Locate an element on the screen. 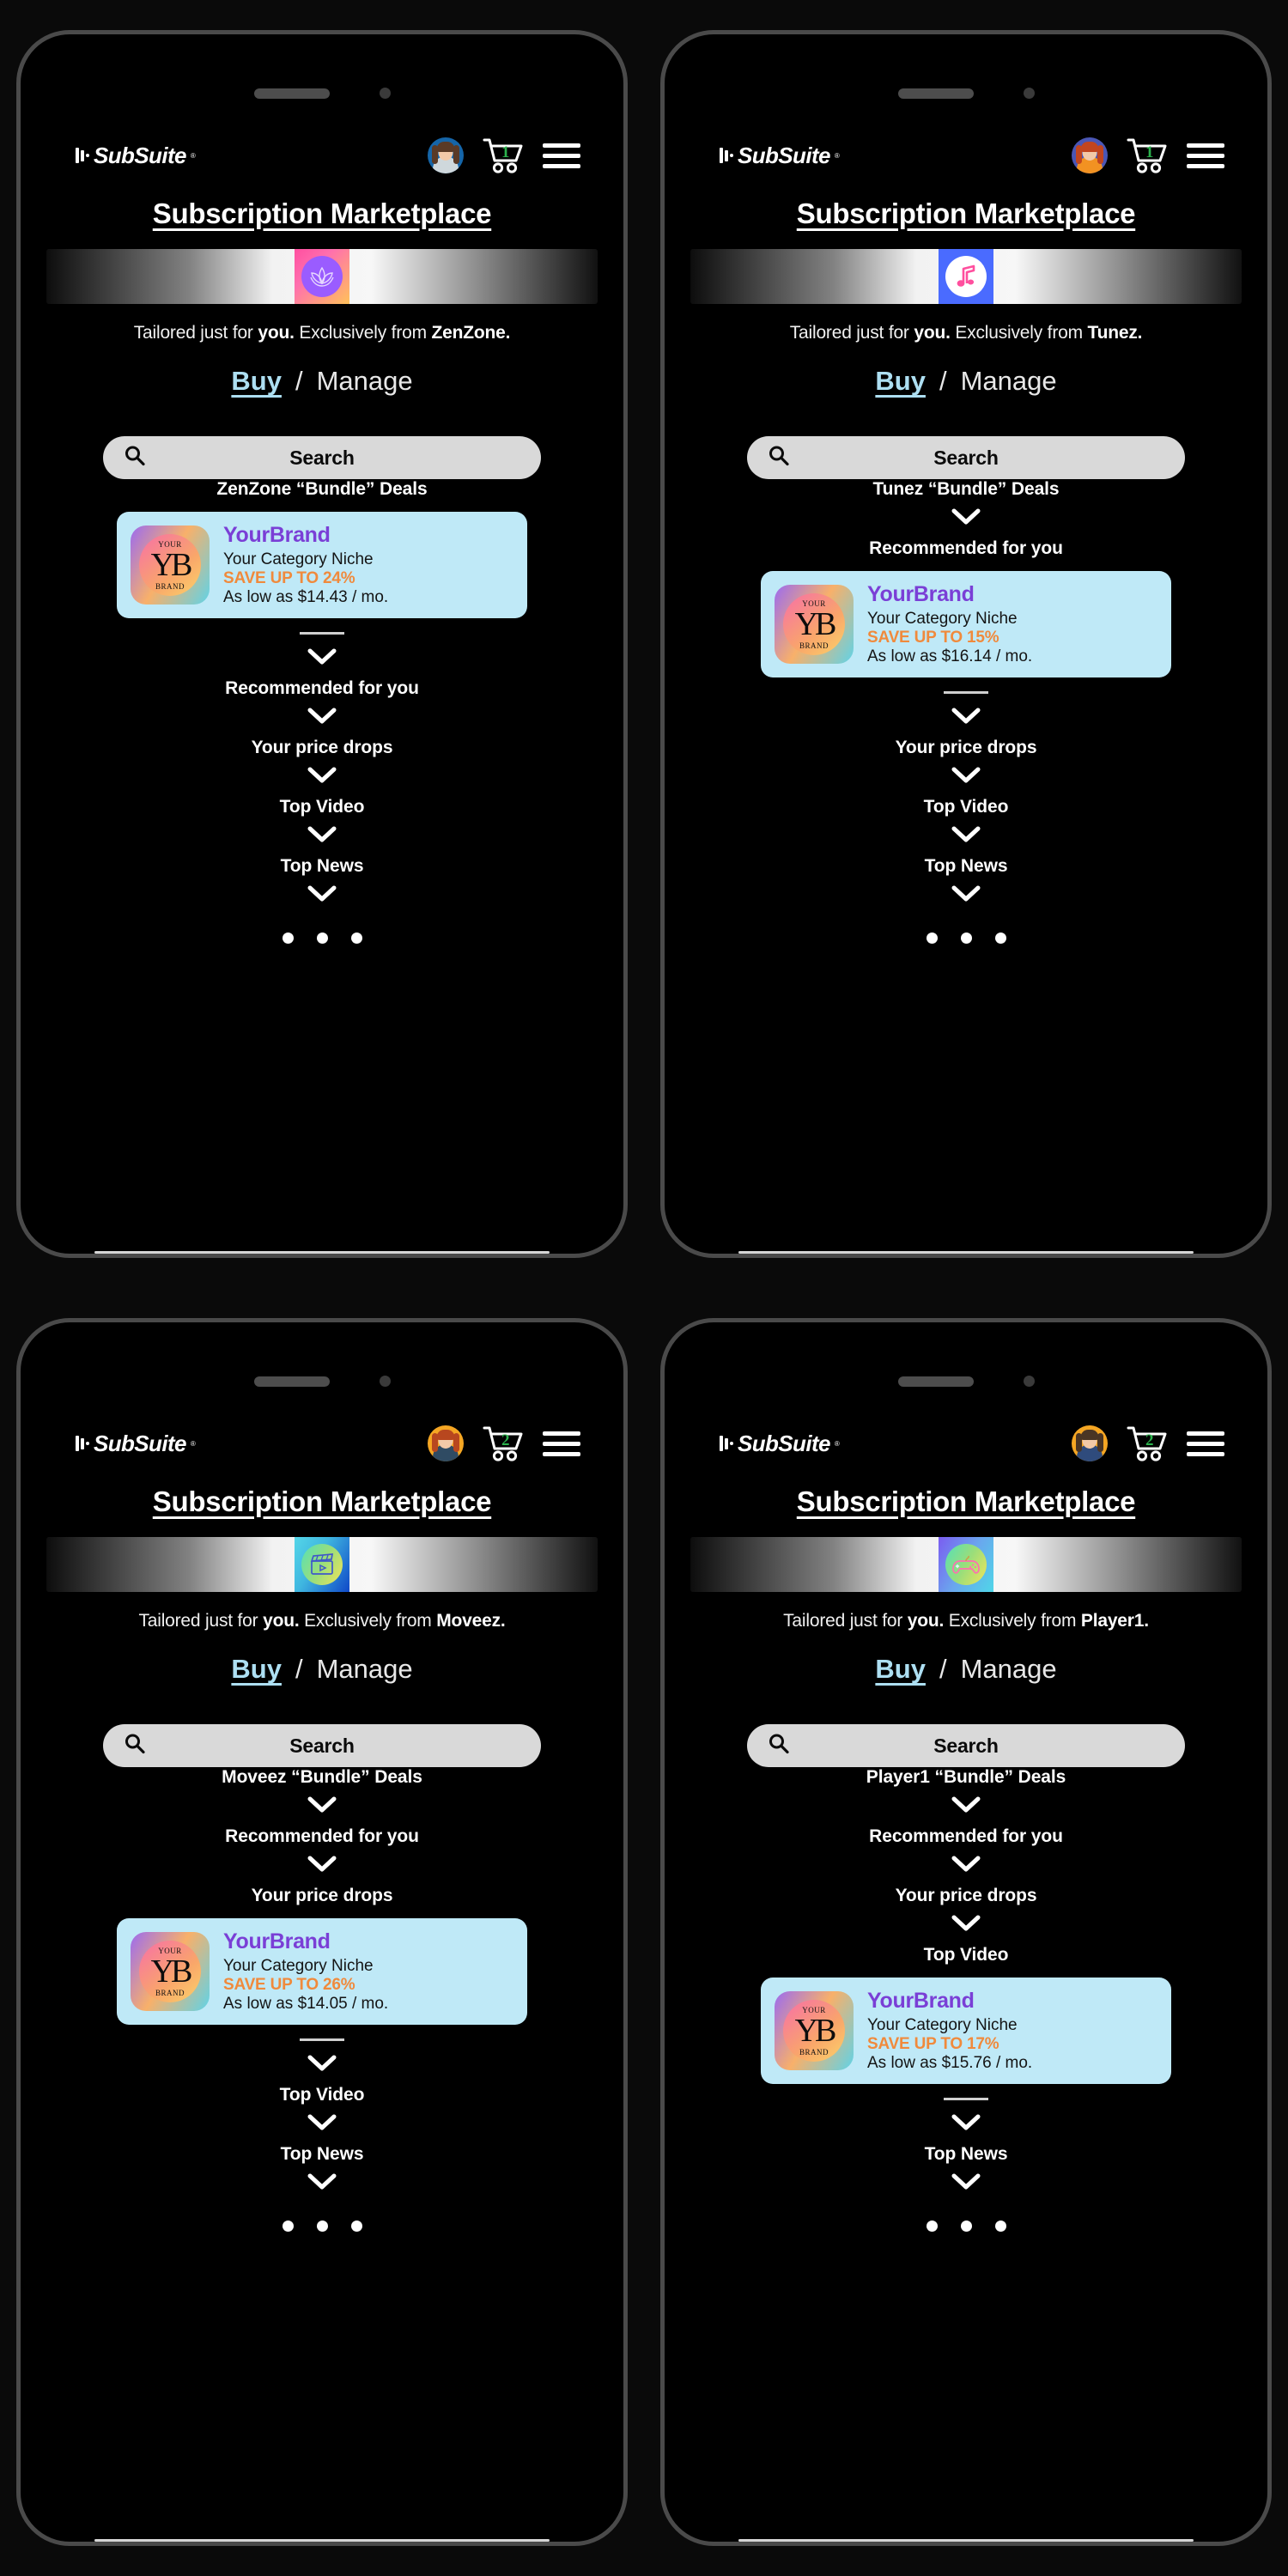 Image resolution: width=1288 pixels, height=2576 pixels. brand-tile-moveez is located at coordinates (322, 1565).